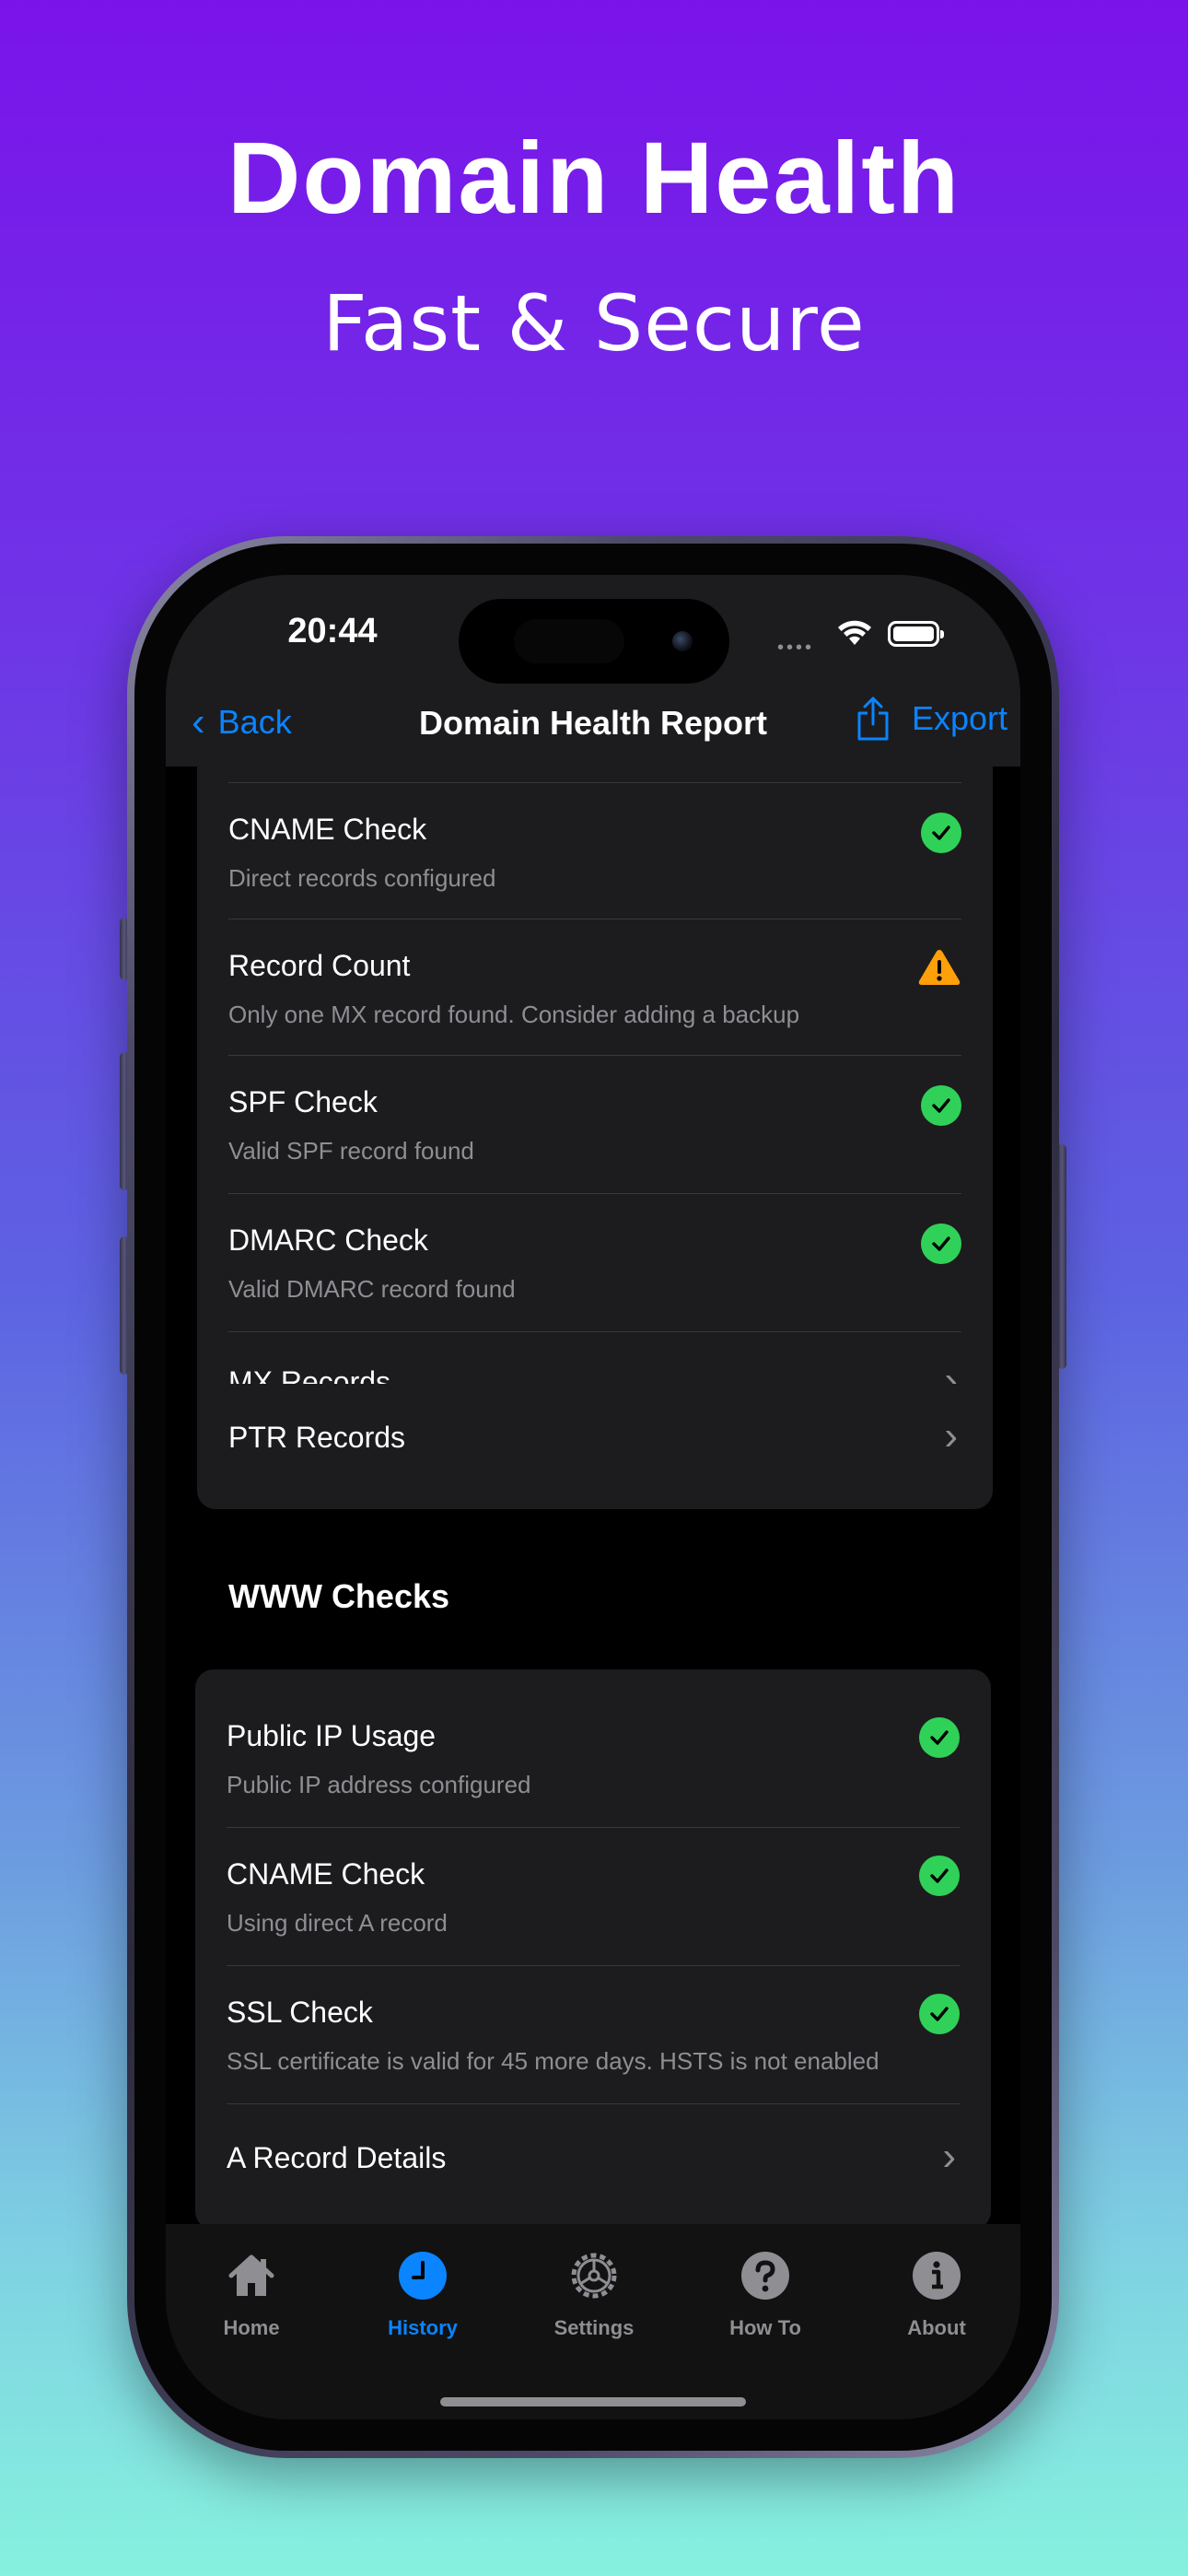 The image size is (1188, 2576). Describe the element at coordinates (300, 2012) in the screenshot. I see `check-title: SSL Check` at that location.